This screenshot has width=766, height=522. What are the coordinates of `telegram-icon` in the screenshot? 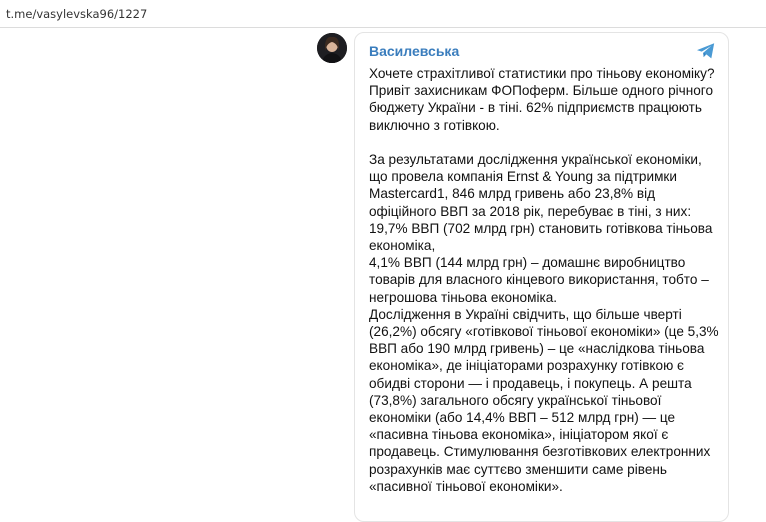 It's located at (706, 51).